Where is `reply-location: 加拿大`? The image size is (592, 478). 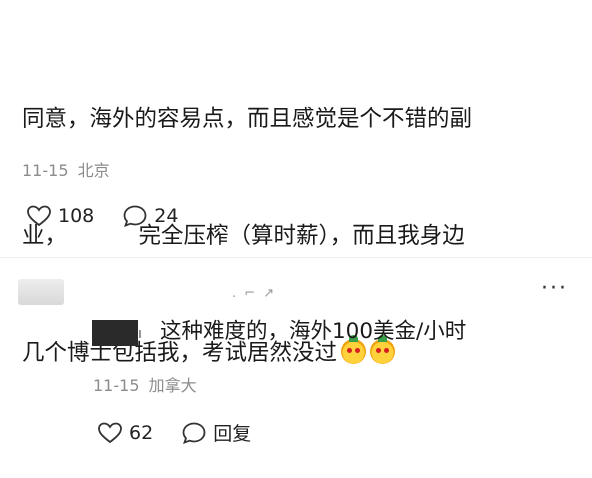 reply-location: 加拿大 is located at coordinates (172, 385).